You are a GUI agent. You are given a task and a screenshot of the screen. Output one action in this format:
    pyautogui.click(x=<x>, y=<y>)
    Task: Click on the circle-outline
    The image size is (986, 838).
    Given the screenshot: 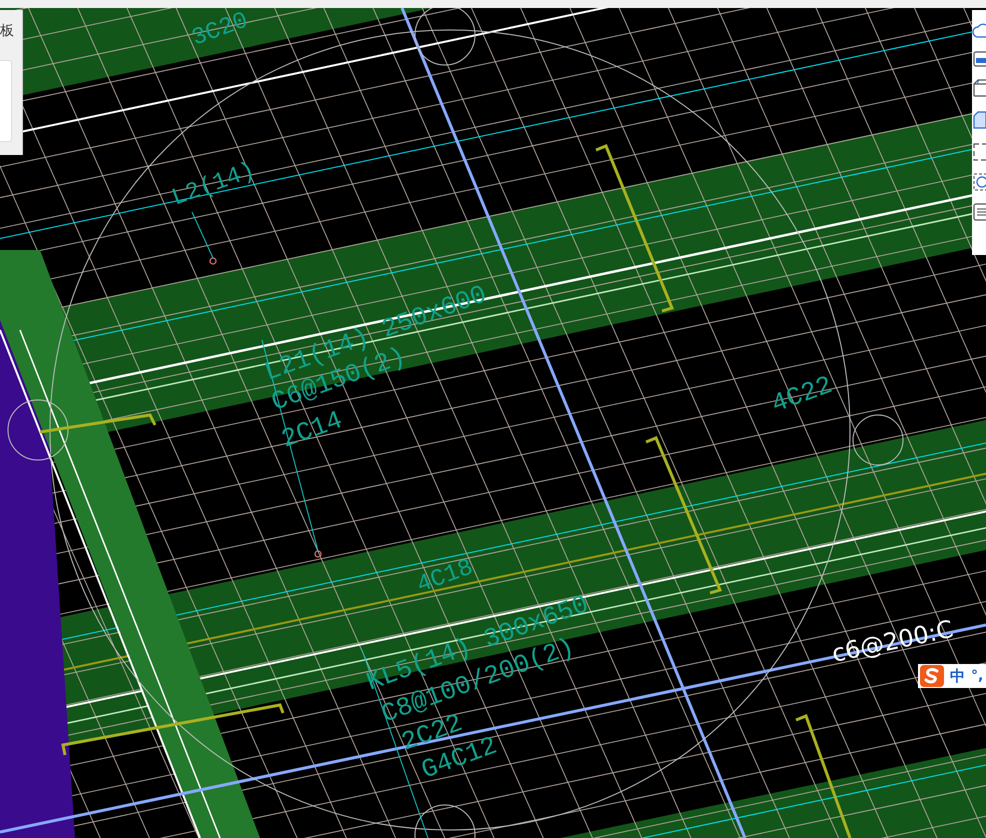 What is the action you would take?
    pyautogui.click(x=878, y=440)
    